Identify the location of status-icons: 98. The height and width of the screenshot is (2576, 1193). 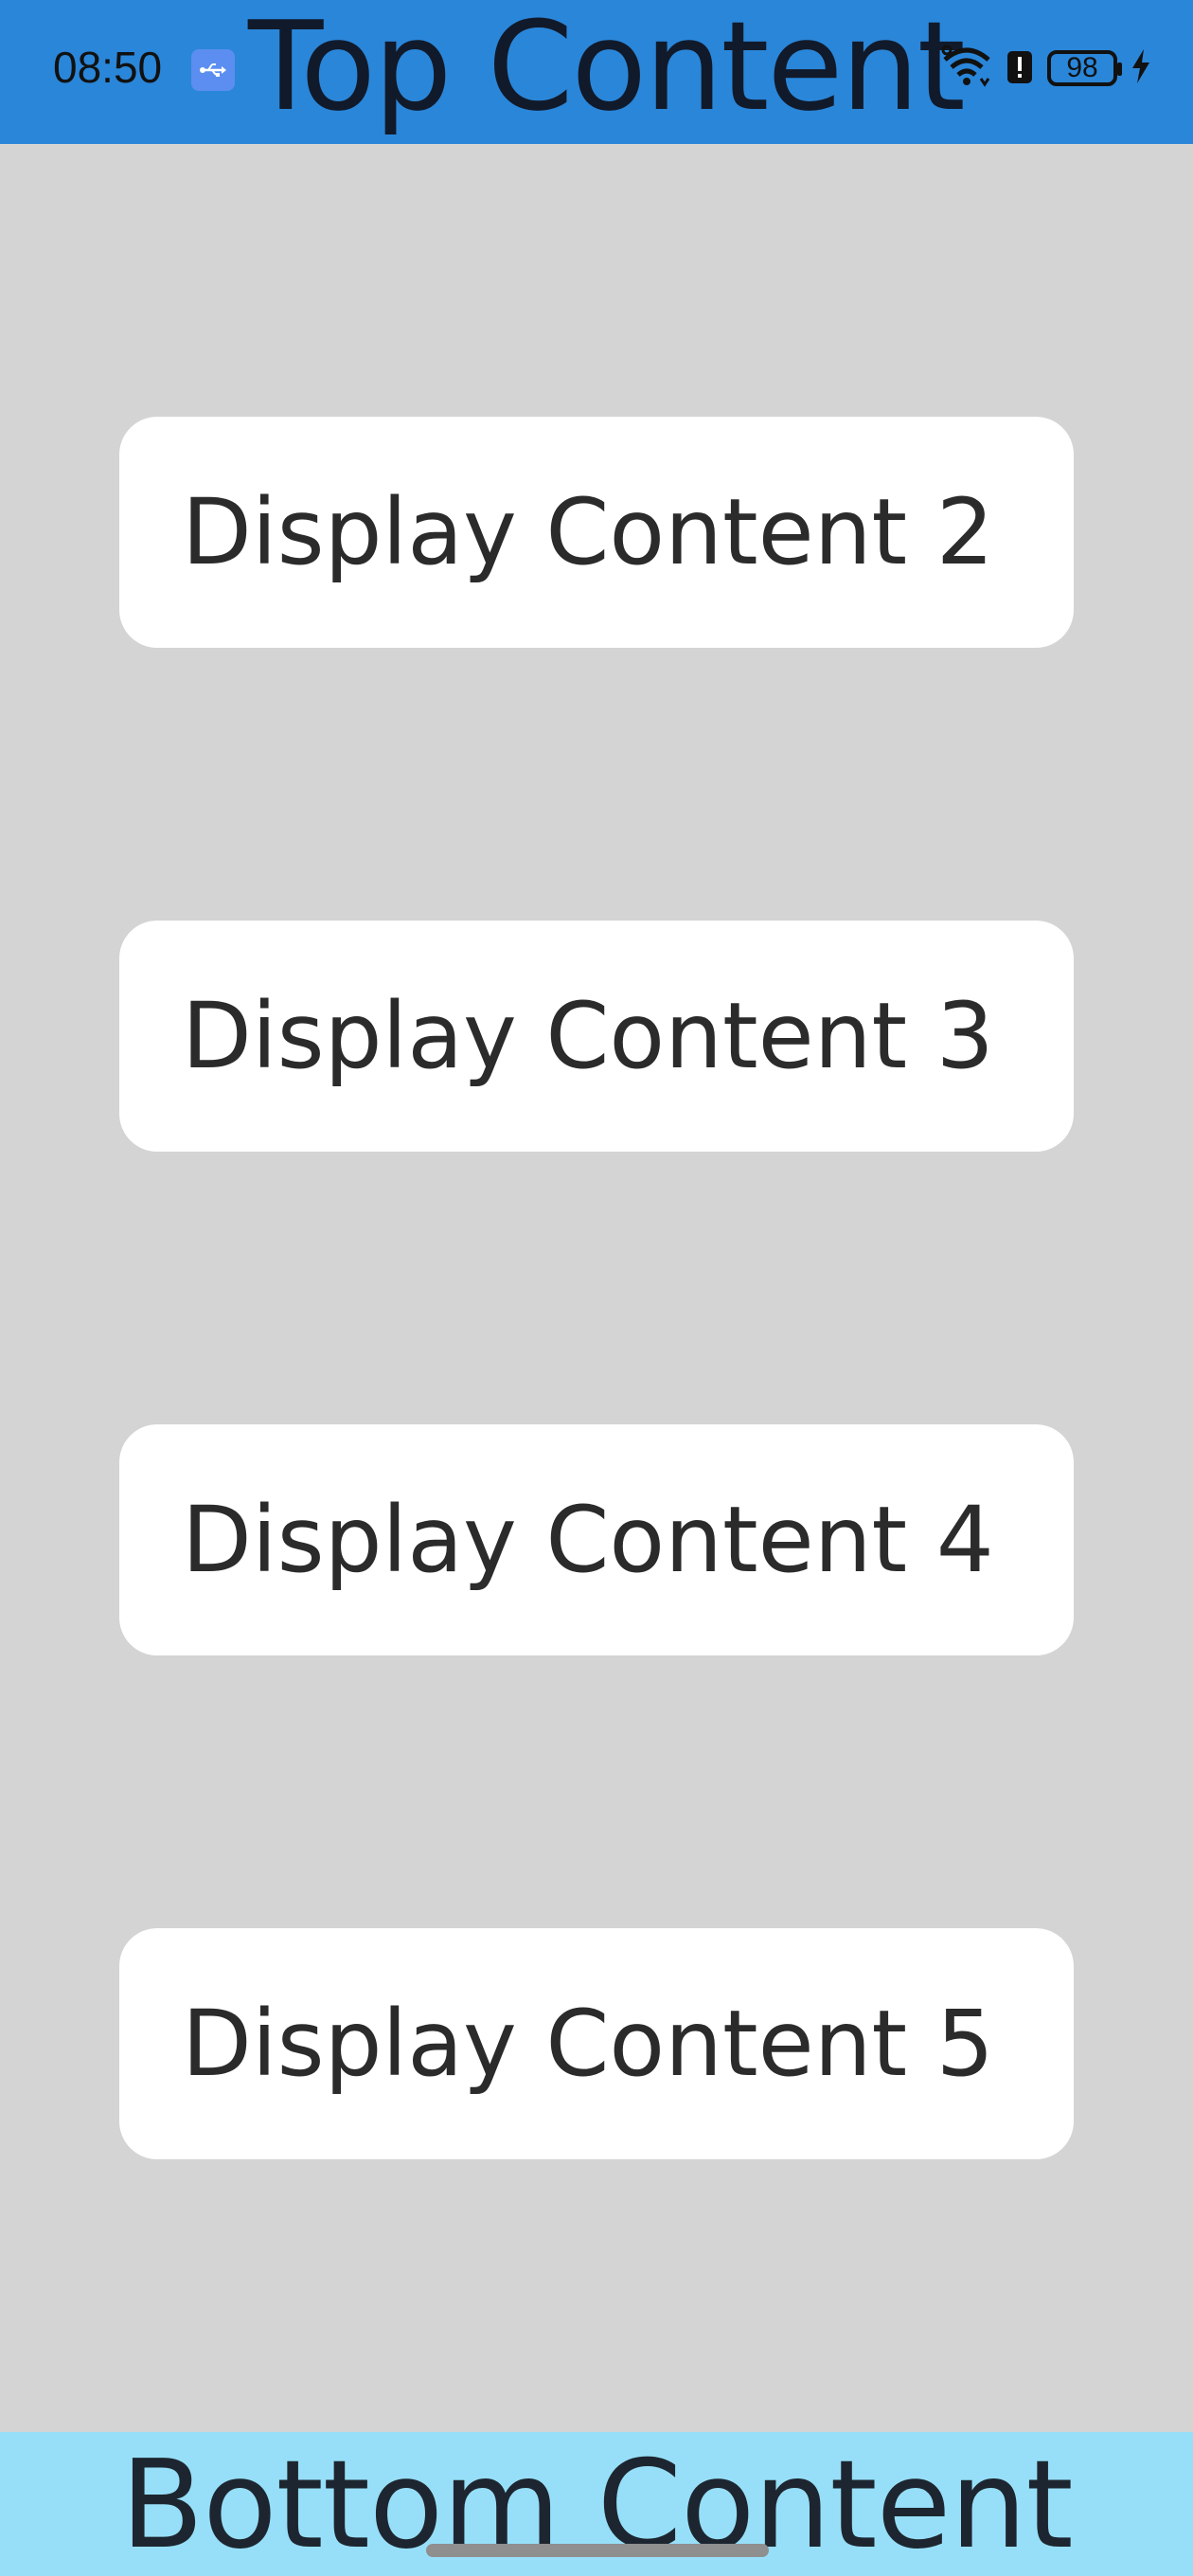
(1046, 68).